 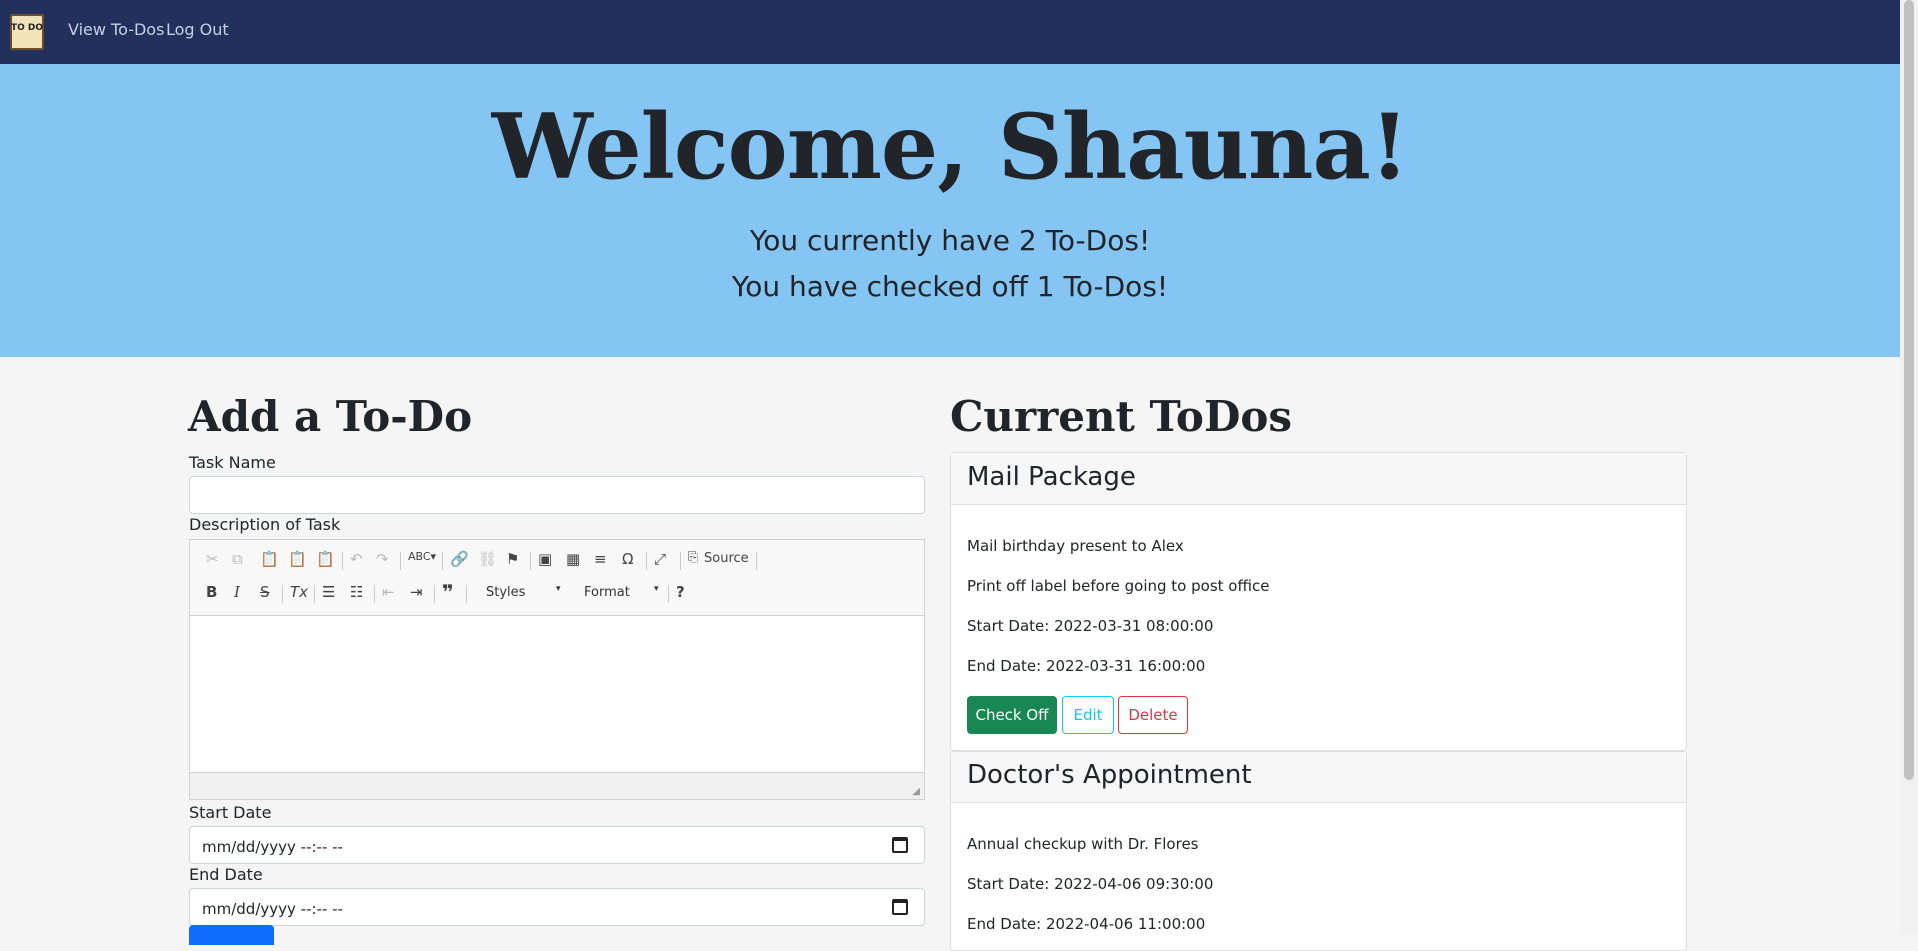 What do you see at coordinates (1086, 666) in the screenshot?
I see `todo-end-date: End Date: 2022-03-31 16:00:00` at bounding box center [1086, 666].